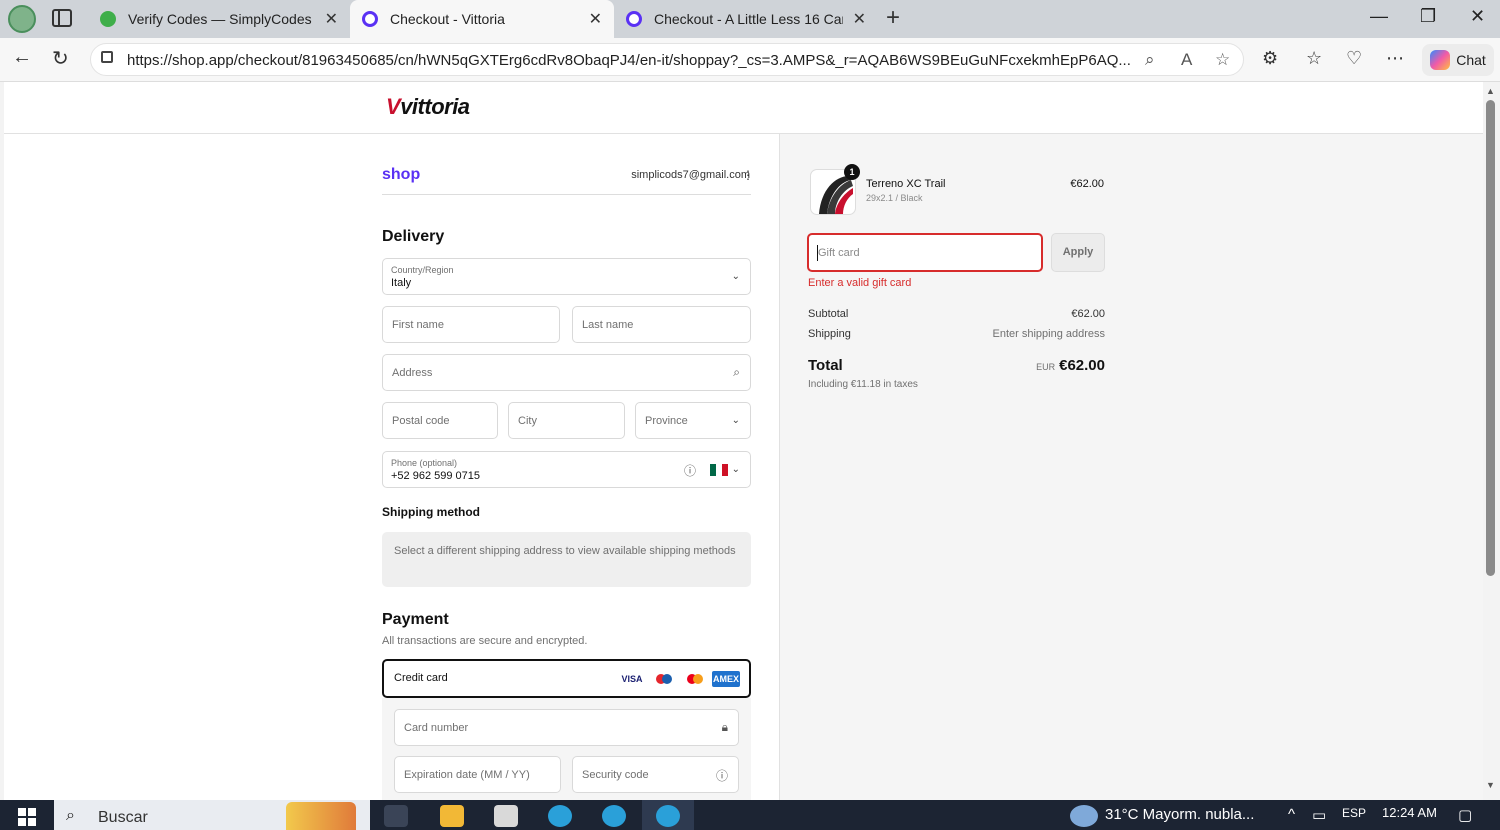 Image resolution: width=1500 pixels, height=830 pixels. I want to click on simplycodes-favicon-icon, so click(108, 19).